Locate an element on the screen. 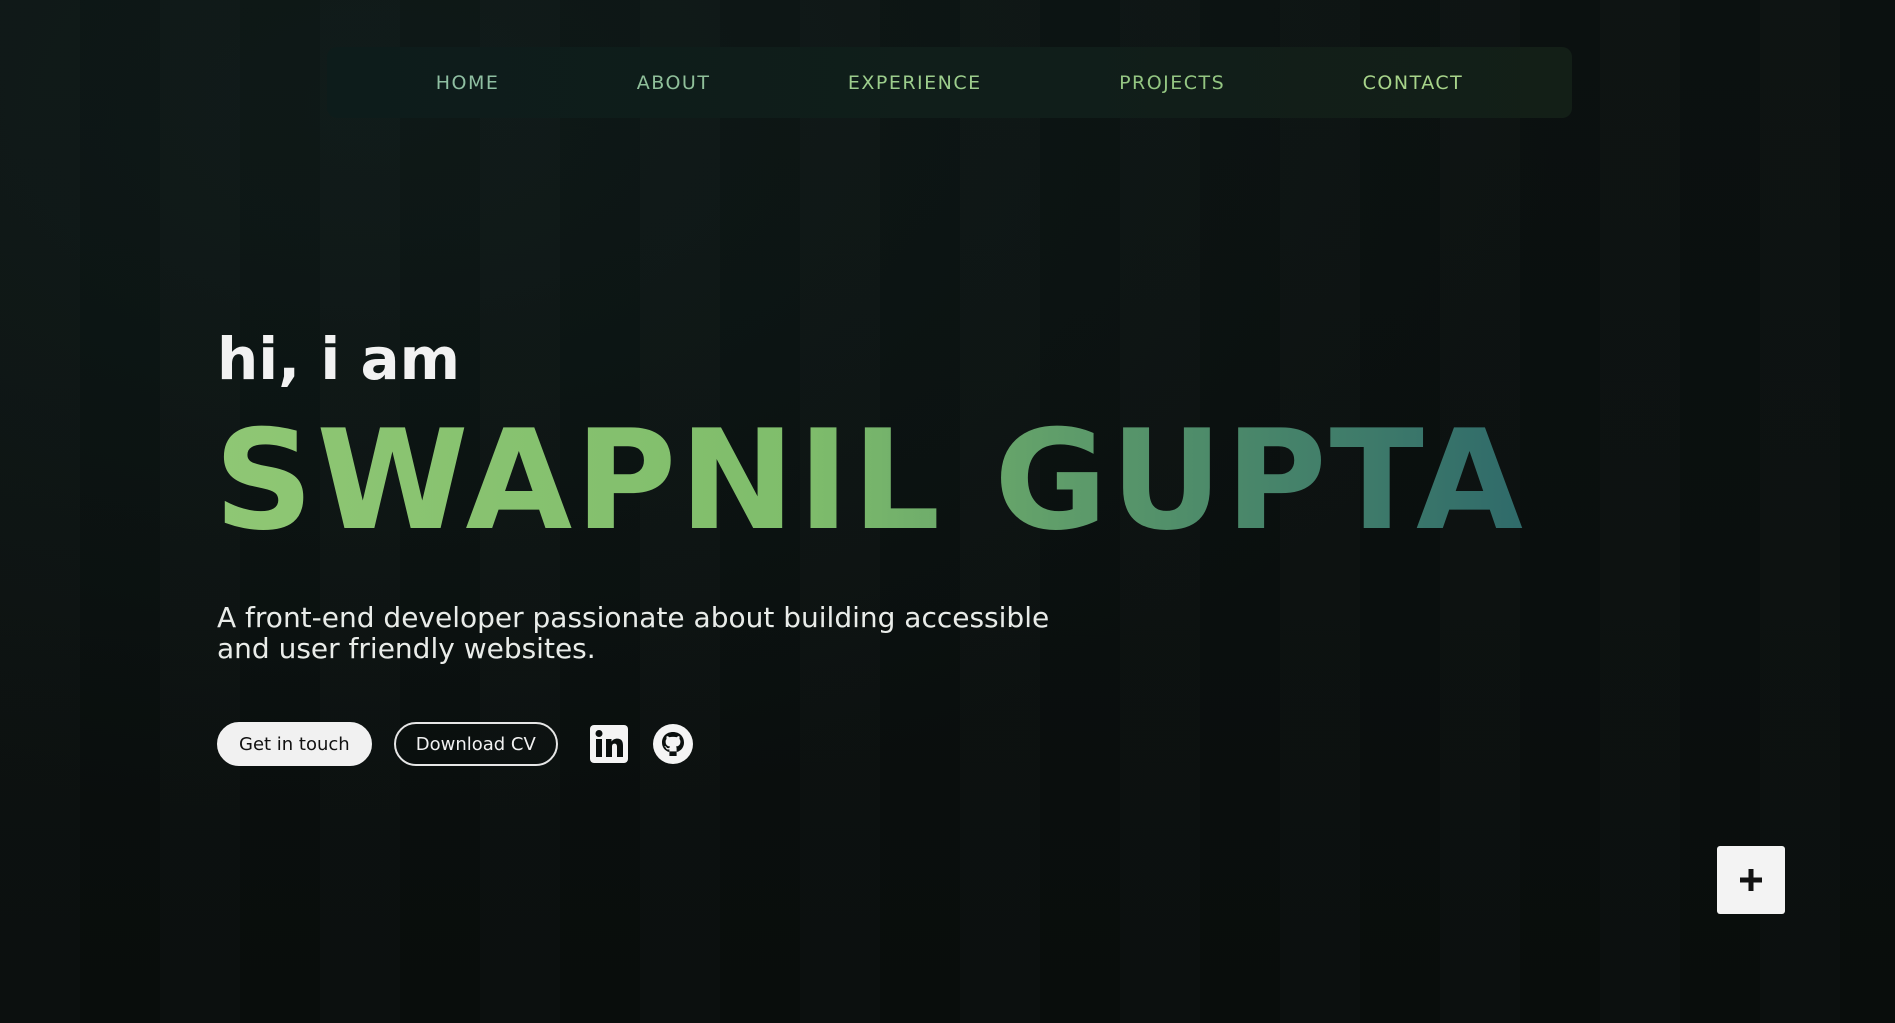 Image resolution: width=1895 pixels, height=1023 pixels. hero-actions: Get in touch Download CV is located at coordinates (455, 744).